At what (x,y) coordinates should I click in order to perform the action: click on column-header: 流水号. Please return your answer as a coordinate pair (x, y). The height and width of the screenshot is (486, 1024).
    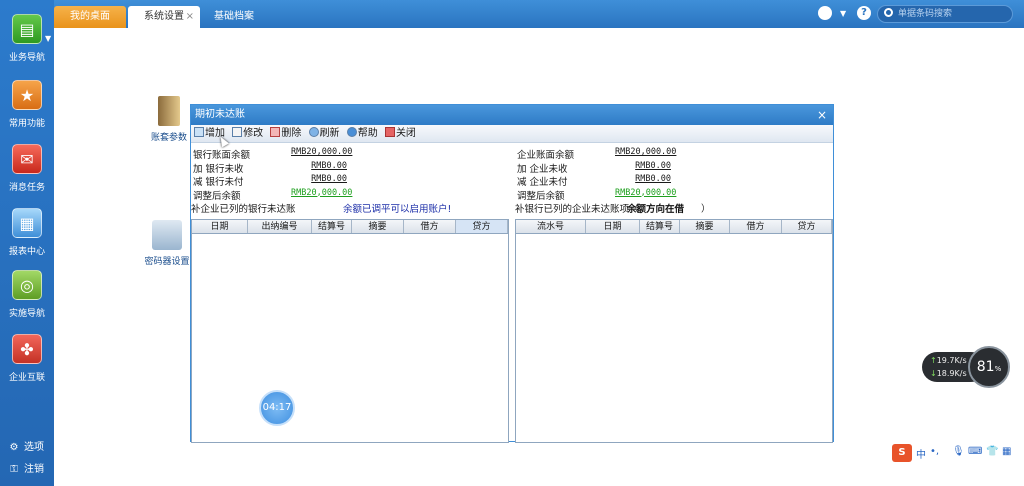
    Looking at the image, I should click on (551, 226).